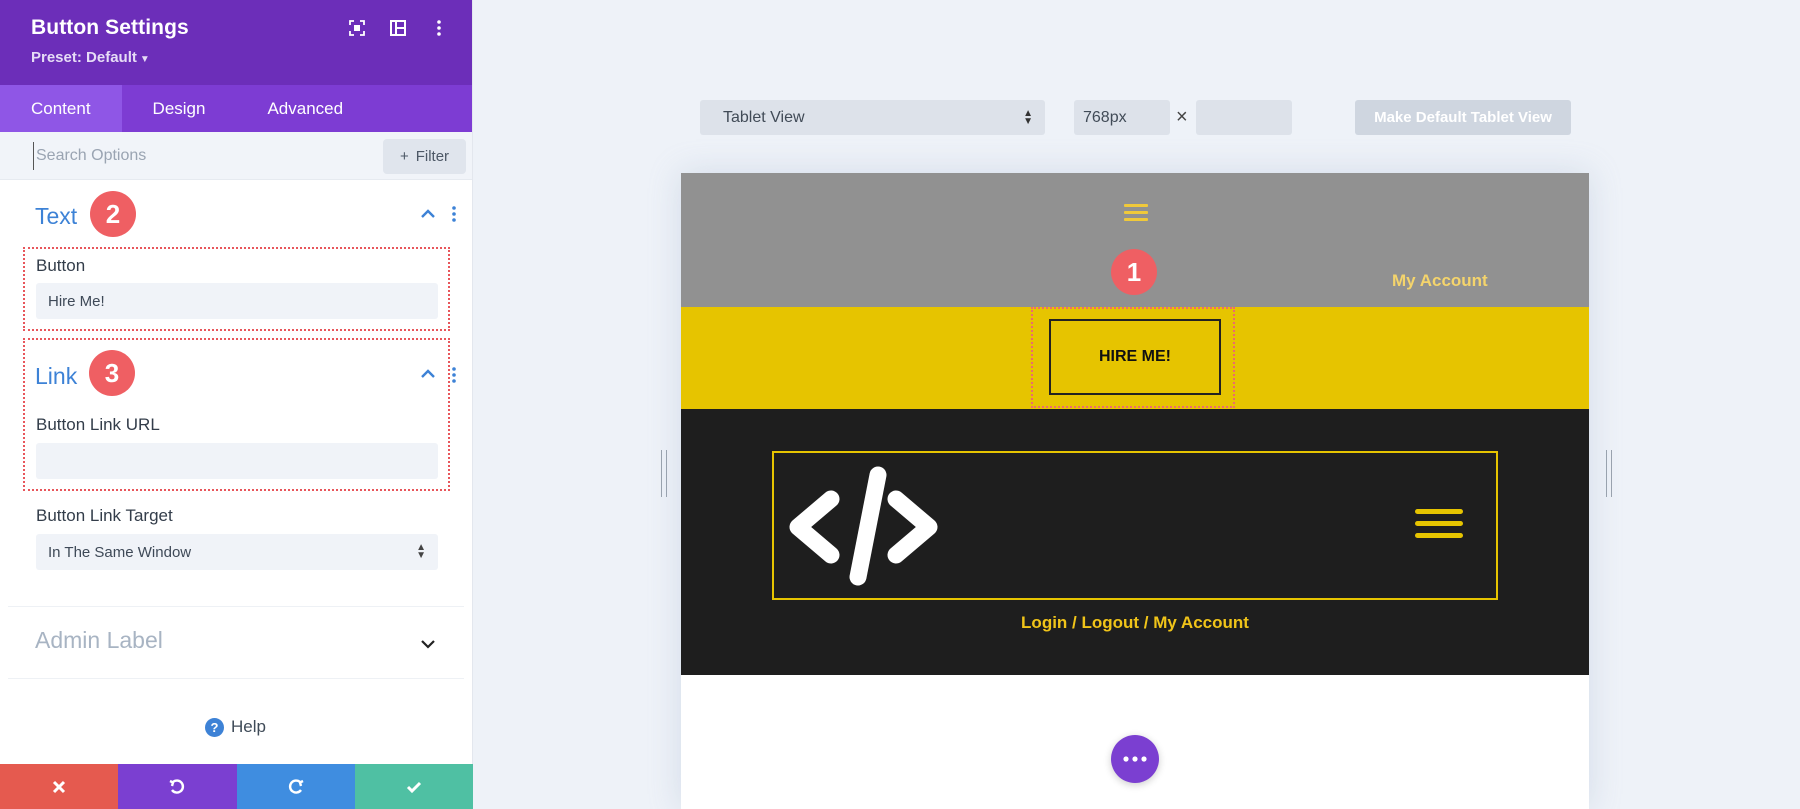 The height and width of the screenshot is (809, 1800). I want to click on link-target-value: In The Same Window, so click(120, 552).